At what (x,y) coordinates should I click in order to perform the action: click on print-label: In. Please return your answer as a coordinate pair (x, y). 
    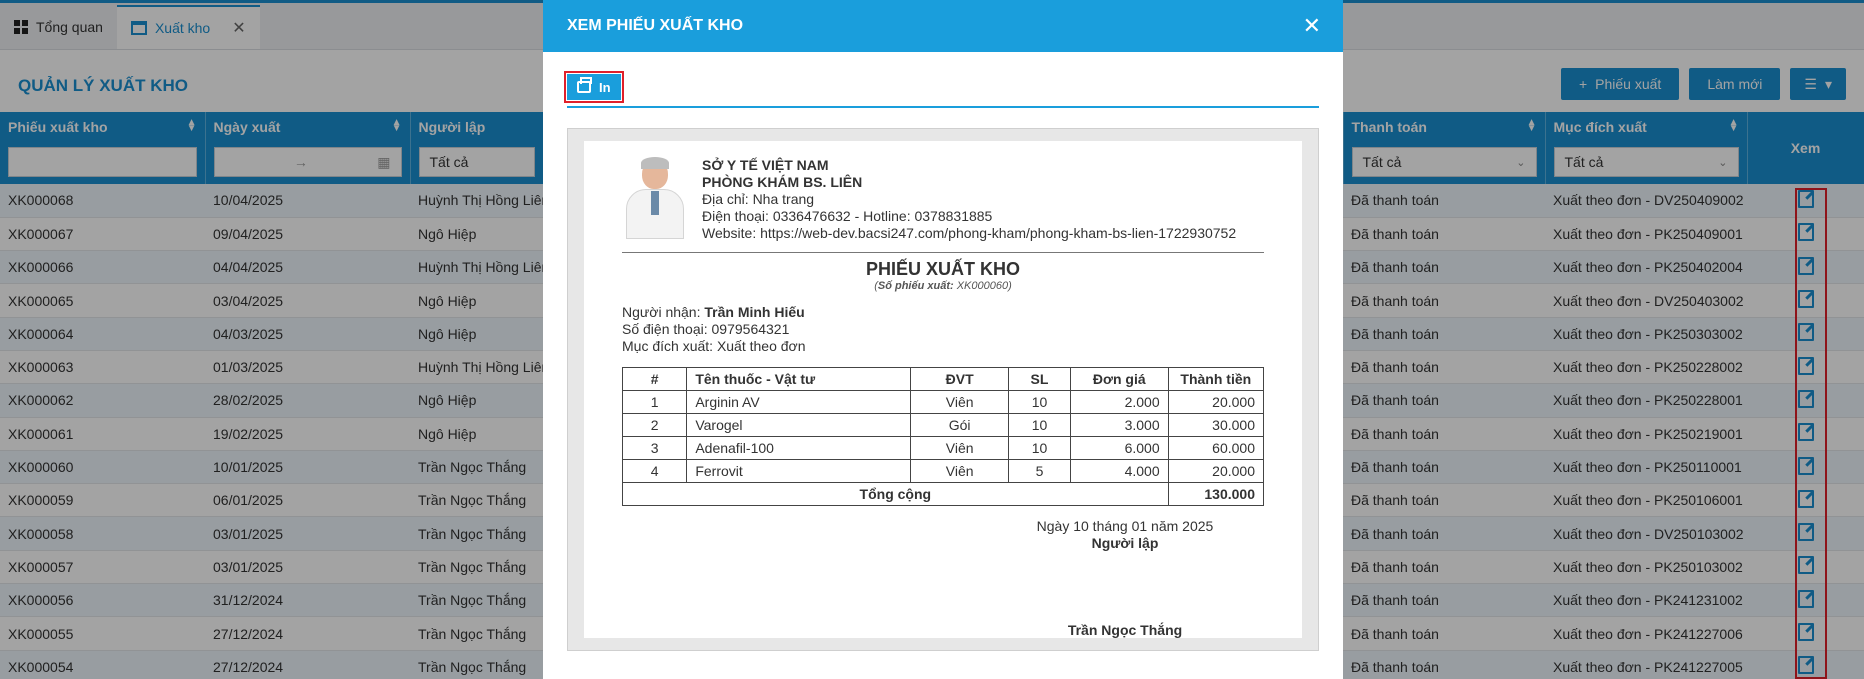
    Looking at the image, I should click on (605, 87).